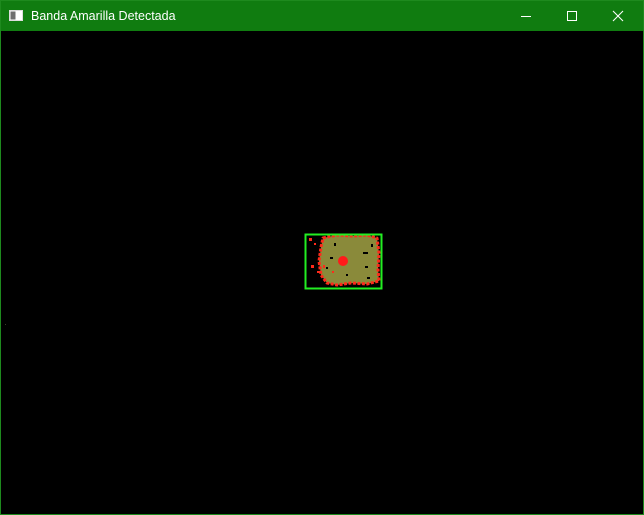  I want to click on centroid-marker, so click(343, 261).